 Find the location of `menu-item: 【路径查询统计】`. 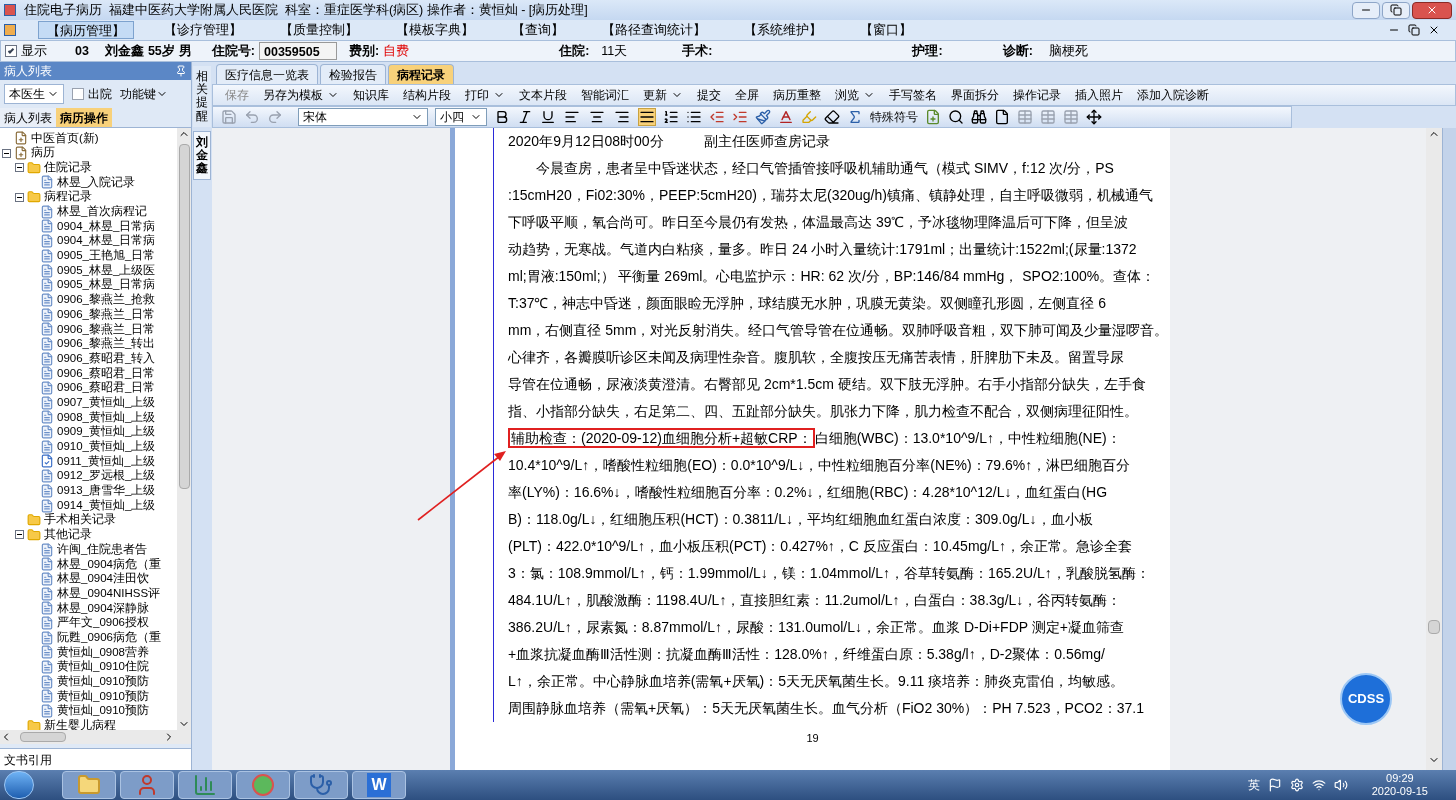

menu-item: 【路径查询统计】 is located at coordinates (654, 30).